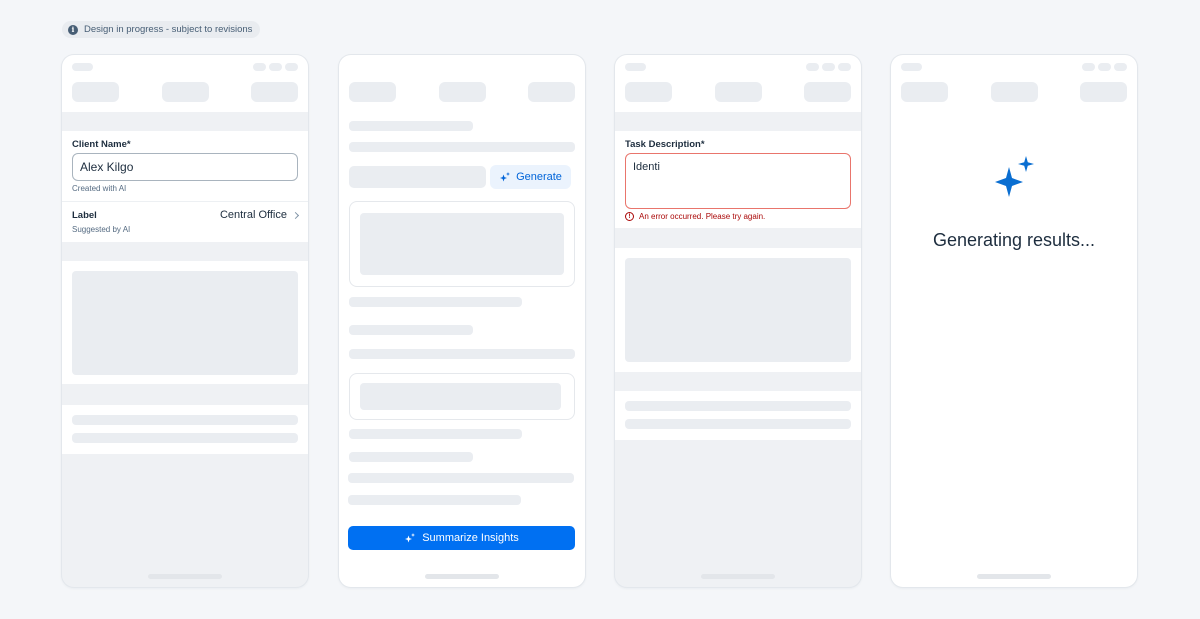 The width and height of the screenshot is (1200, 619). I want to click on label-value: Central Office, so click(253, 215).